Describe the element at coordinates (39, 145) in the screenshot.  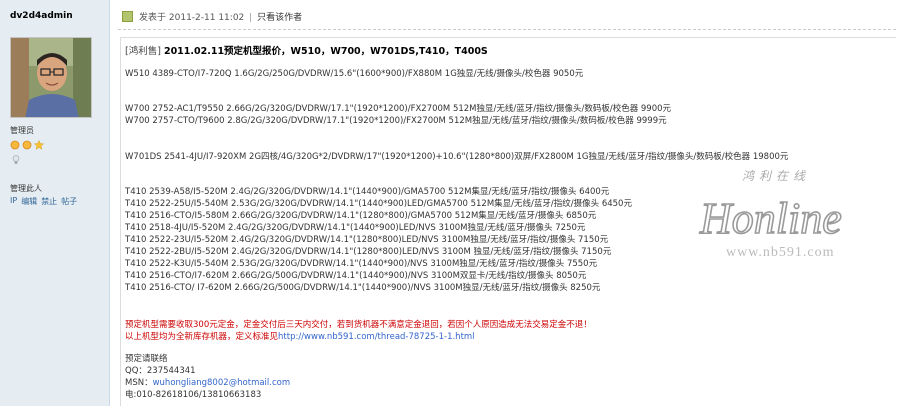
I see `star-icon` at that location.